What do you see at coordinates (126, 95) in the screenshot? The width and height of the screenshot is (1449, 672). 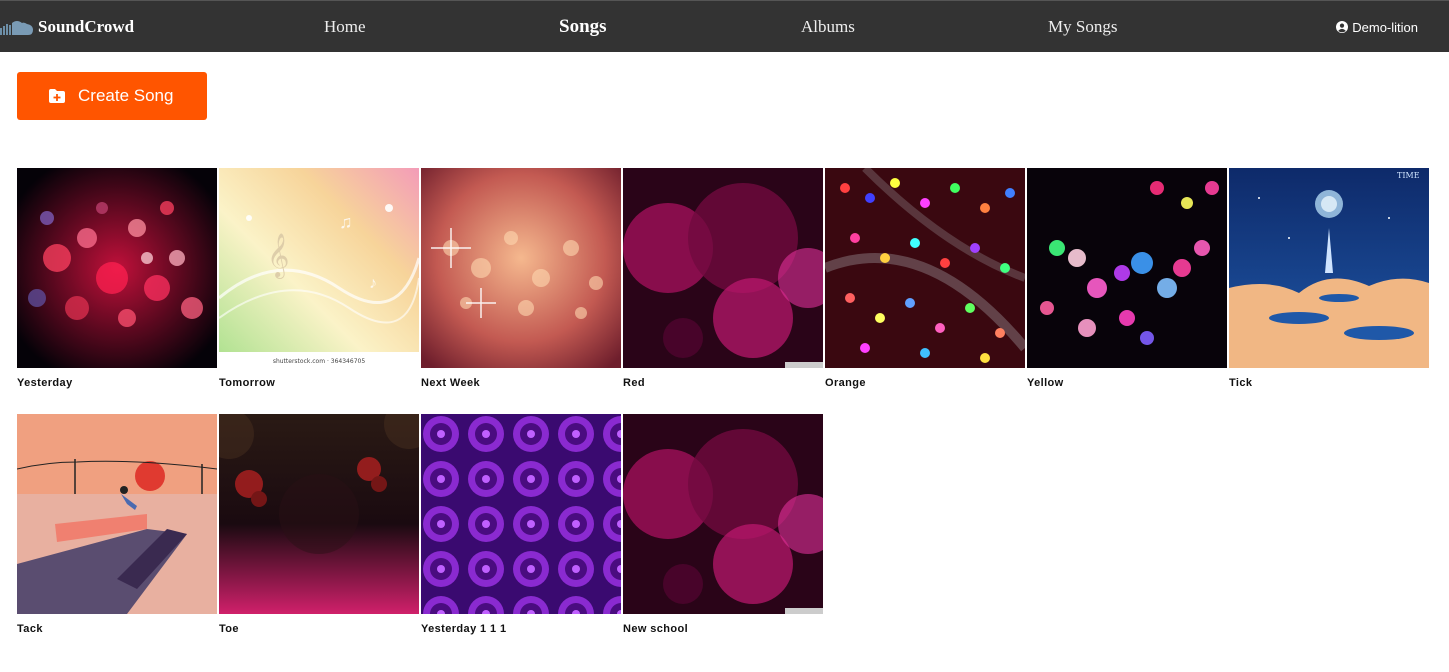 I see `create-song-label: Create Song` at bounding box center [126, 95].